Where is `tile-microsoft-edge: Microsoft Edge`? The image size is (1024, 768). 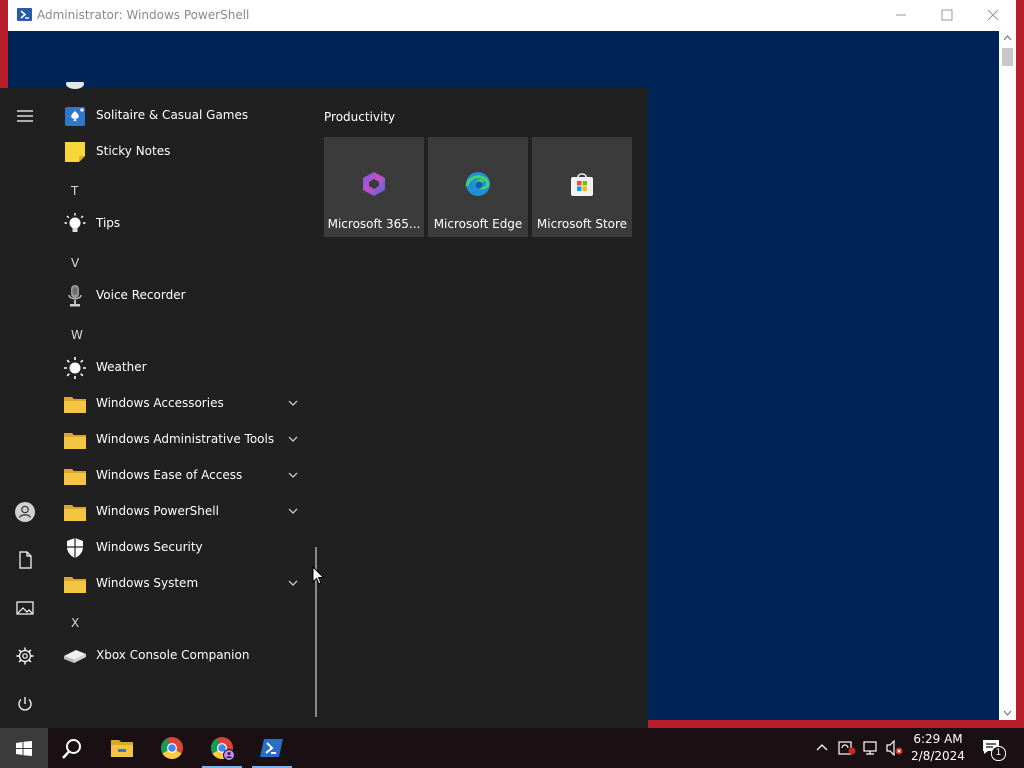 tile-microsoft-edge: Microsoft Edge is located at coordinates (478, 187).